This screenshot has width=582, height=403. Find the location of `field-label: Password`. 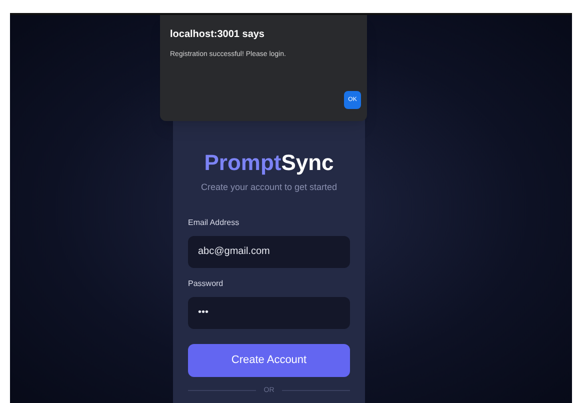

field-label: Password is located at coordinates (206, 284).